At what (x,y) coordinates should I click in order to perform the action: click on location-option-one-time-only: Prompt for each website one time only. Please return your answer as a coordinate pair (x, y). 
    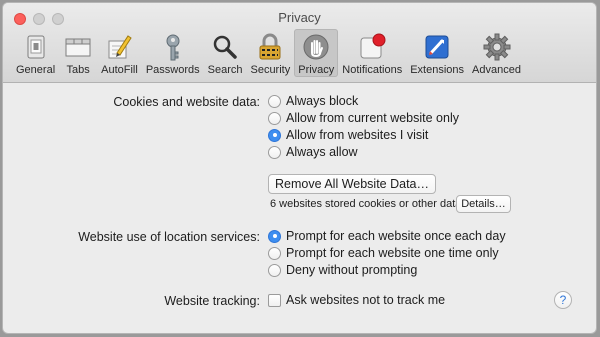
    Looking at the image, I should click on (383, 253).